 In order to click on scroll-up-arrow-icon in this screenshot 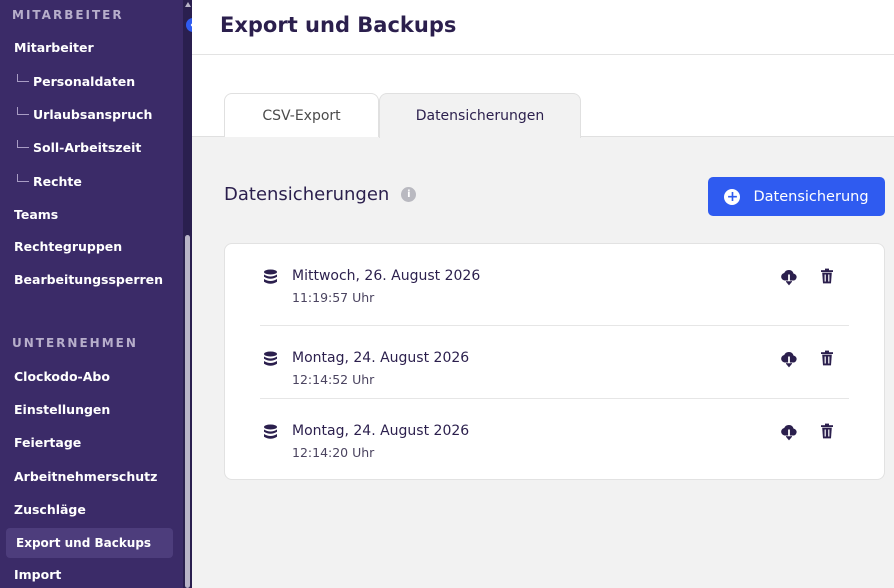, I will do `click(188, 4)`.